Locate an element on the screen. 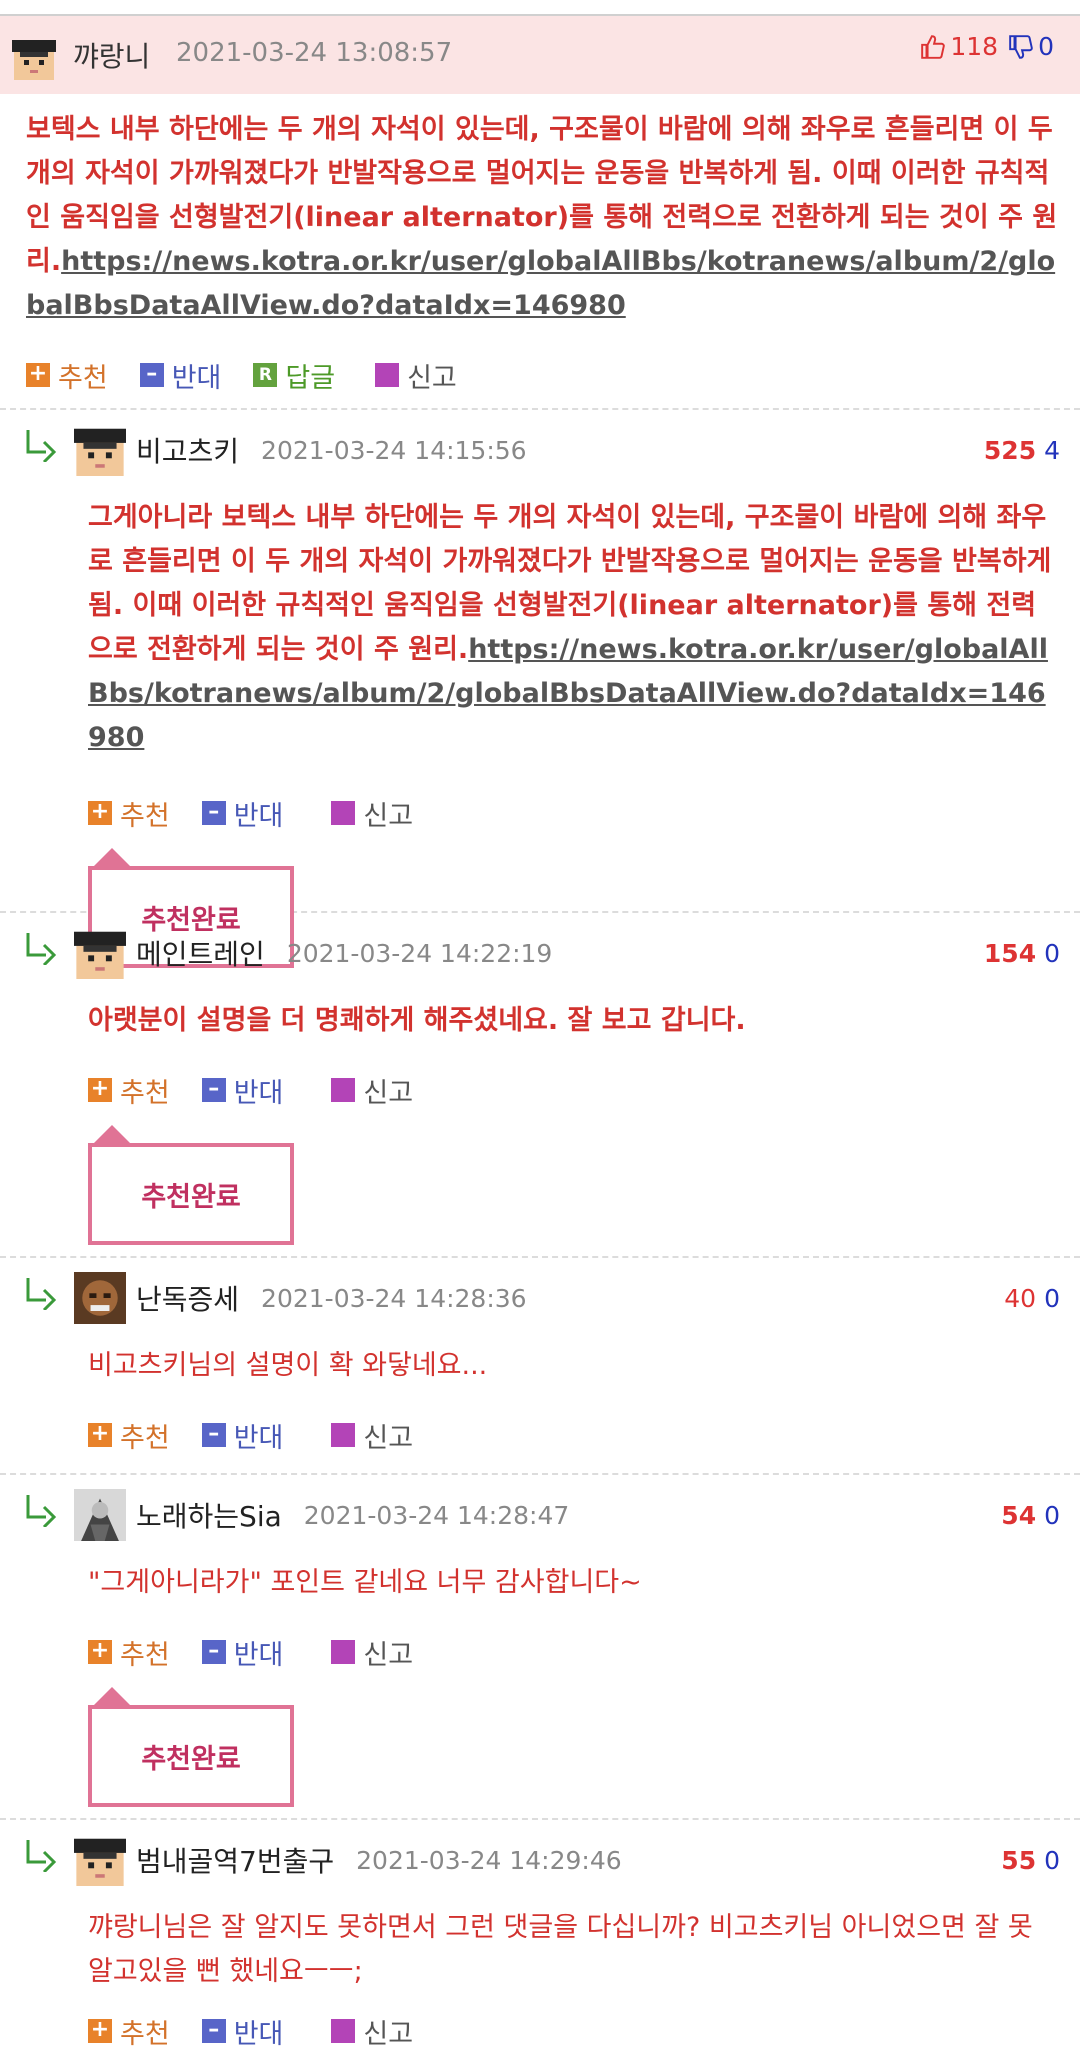  thumbs-down-icon is located at coordinates (1021, 47).